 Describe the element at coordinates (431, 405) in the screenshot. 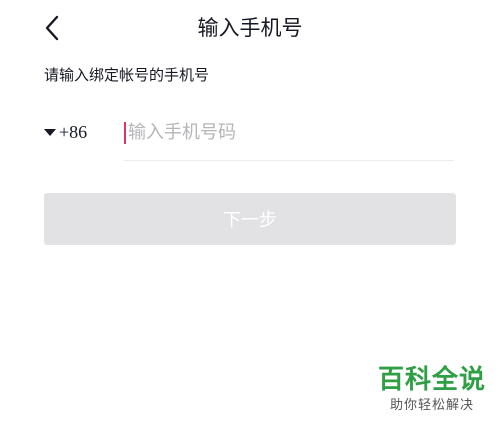

I see `watermark-slogan: 助你轻松解决` at that location.